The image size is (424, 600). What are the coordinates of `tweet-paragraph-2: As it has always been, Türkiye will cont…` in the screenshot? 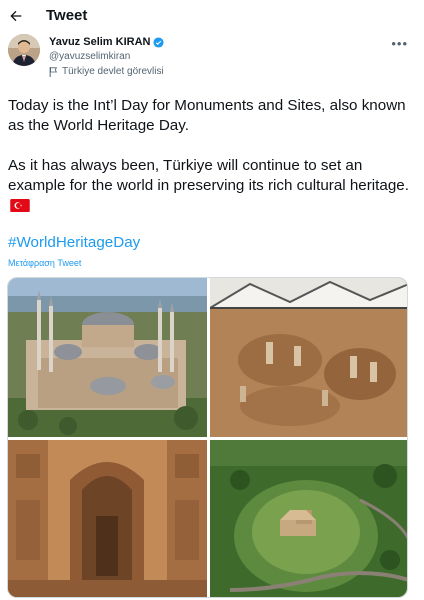 It's located at (210, 186).